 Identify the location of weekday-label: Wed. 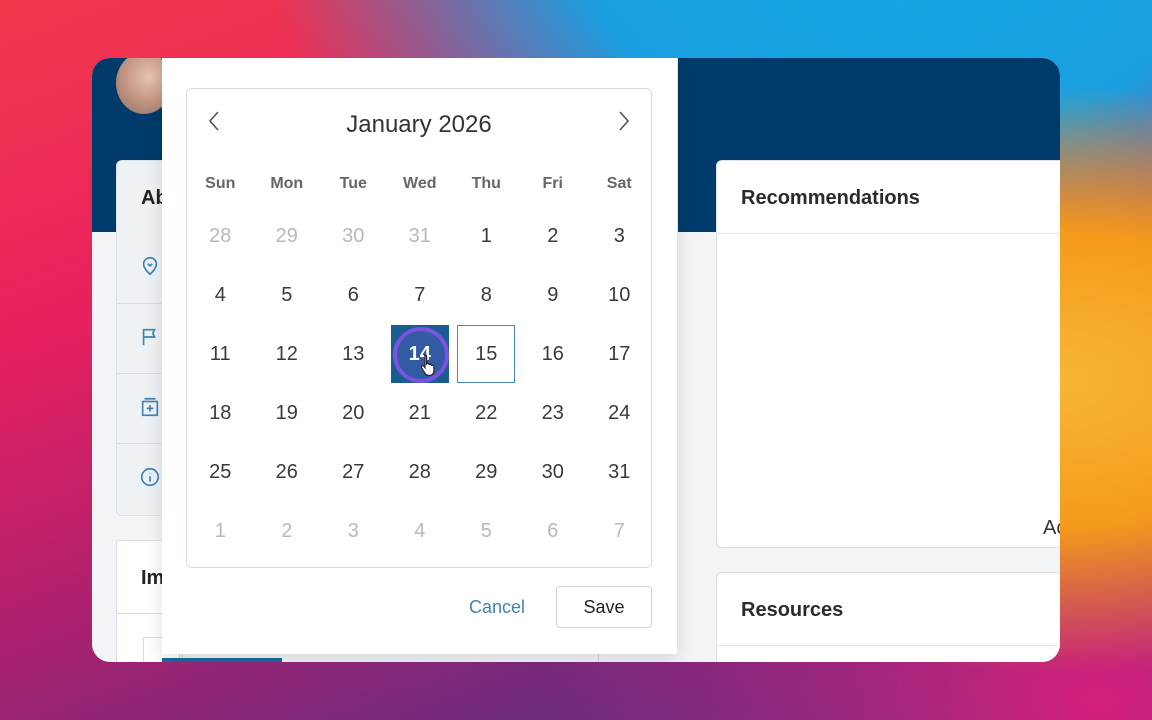
(420, 183).